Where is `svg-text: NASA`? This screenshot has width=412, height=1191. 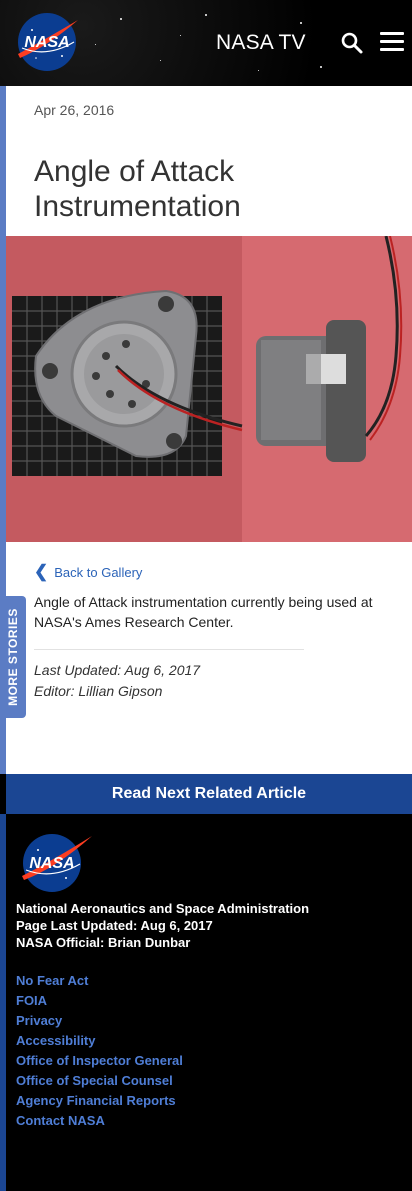
svg-text: NASA is located at coordinates (46, 42).